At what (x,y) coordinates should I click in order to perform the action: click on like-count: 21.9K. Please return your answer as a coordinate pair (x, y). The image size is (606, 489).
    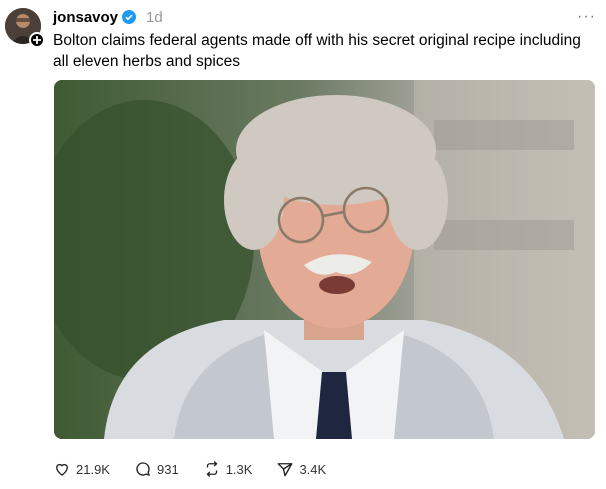
    Looking at the image, I should click on (93, 469).